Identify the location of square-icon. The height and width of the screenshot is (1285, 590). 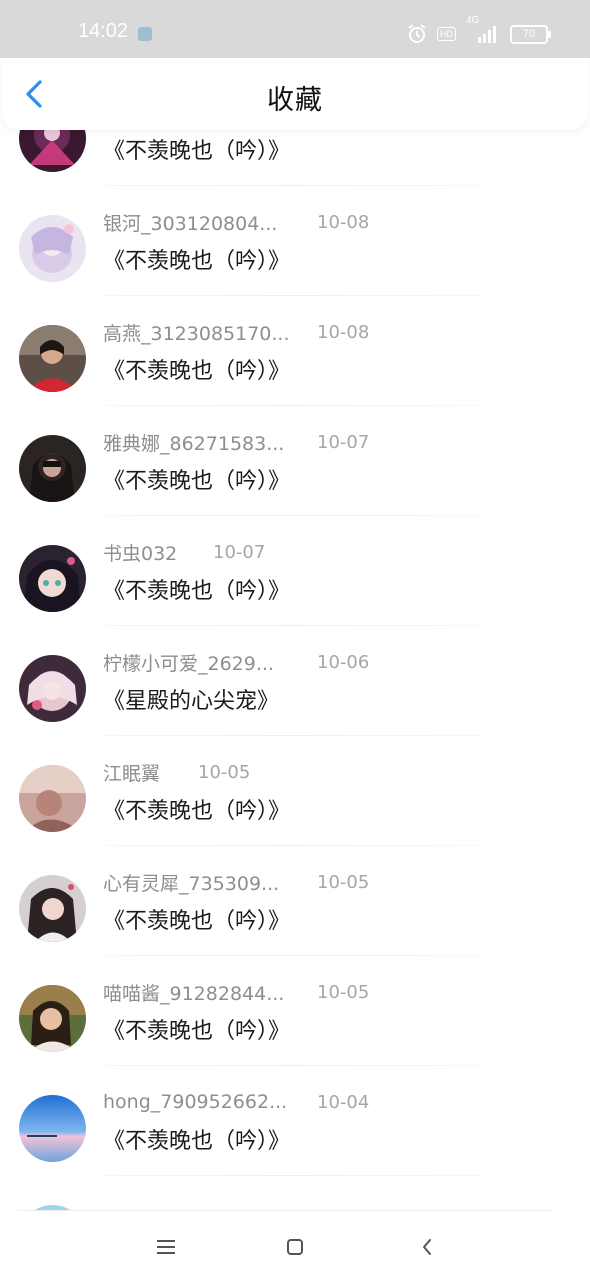
(295, 1247).